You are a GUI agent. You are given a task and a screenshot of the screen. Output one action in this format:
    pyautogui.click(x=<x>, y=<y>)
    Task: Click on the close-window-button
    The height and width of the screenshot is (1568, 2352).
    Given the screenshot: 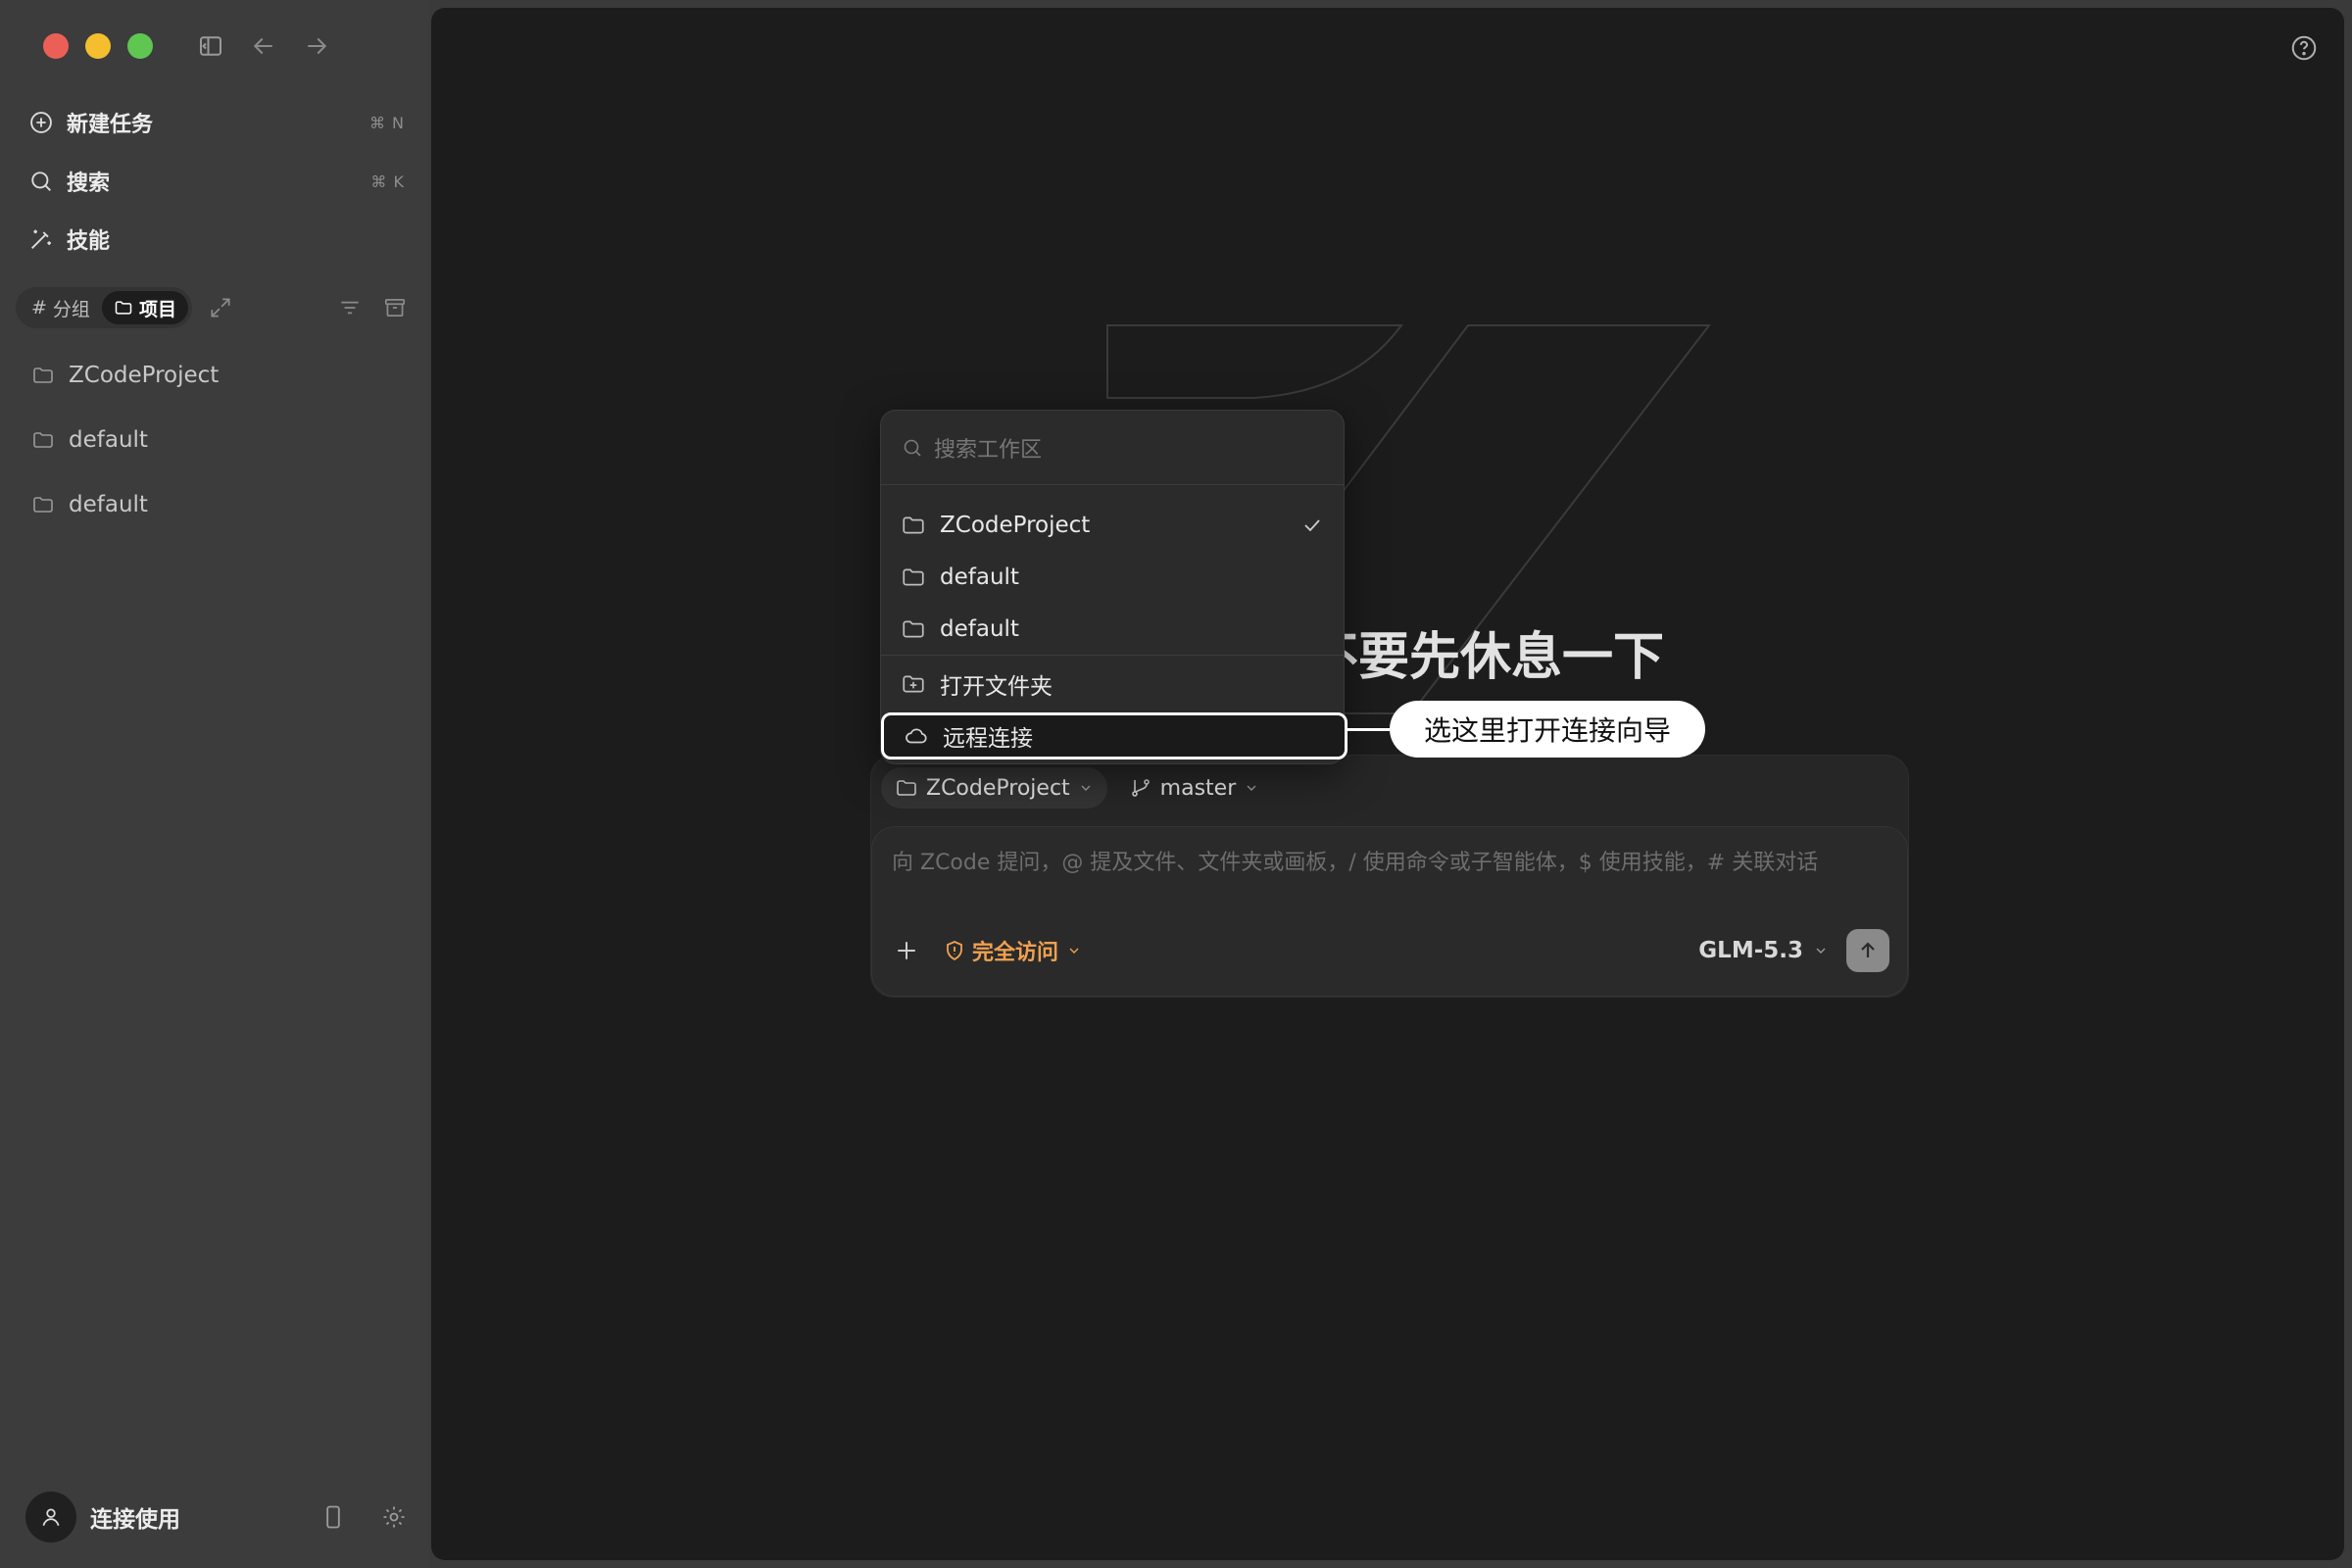 What is the action you would take?
    pyautogui.click(x=56, y=46)
    